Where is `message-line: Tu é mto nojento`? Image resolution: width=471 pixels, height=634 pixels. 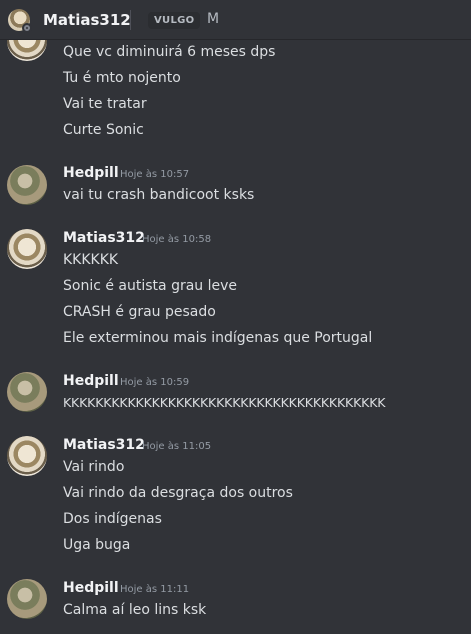
message-line: Tu é mto nojento is located at coordinates (122, 78).